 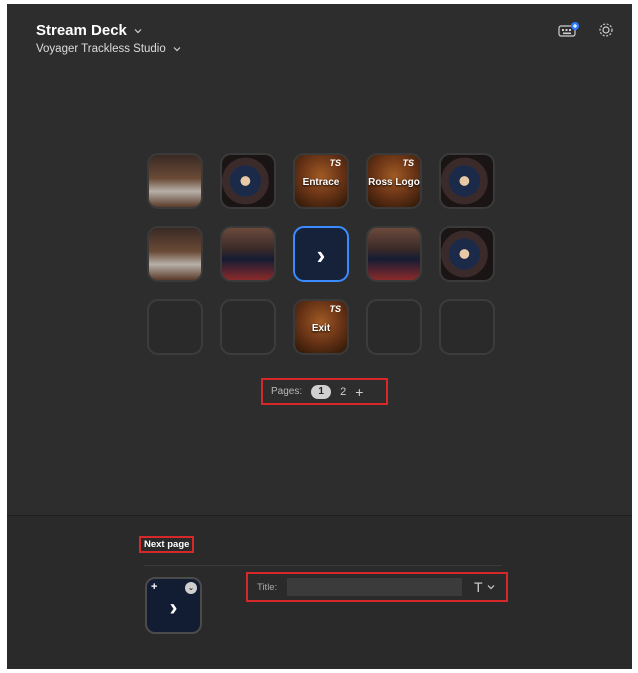 I want to click on page-1-button: 1, so click(x=321, y=391).